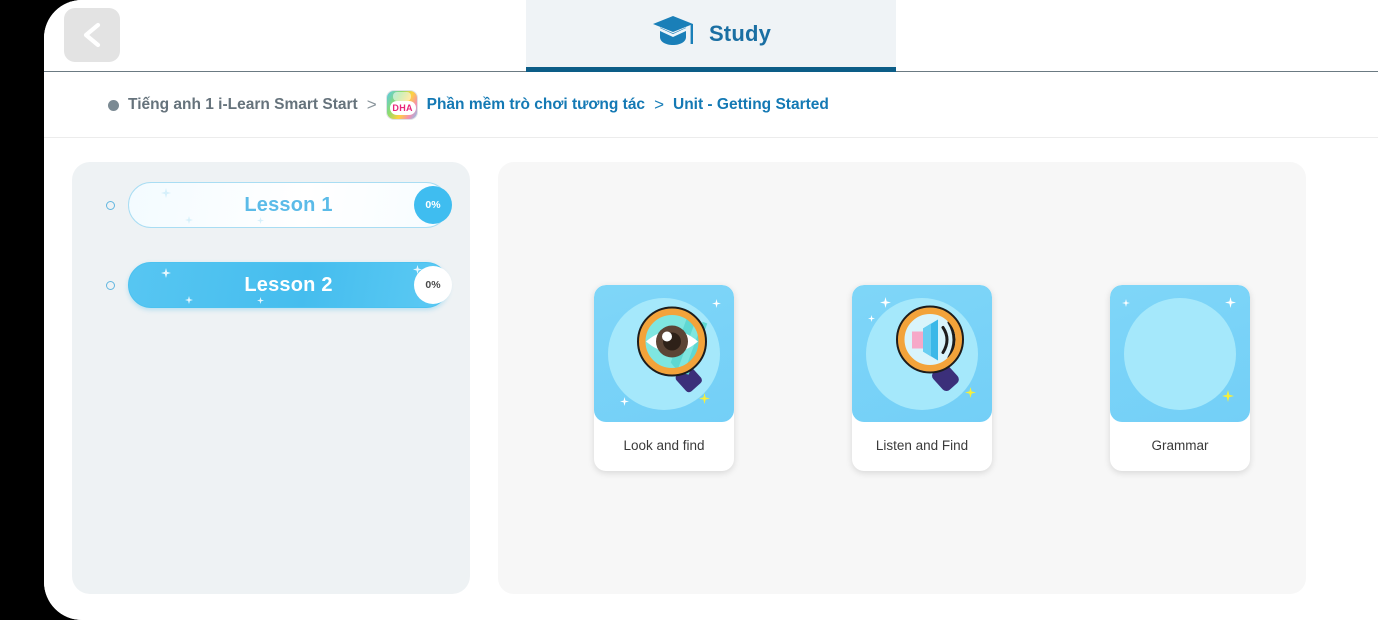  I want to click on activity-card-label: Listen and Find, so click(922, 445).